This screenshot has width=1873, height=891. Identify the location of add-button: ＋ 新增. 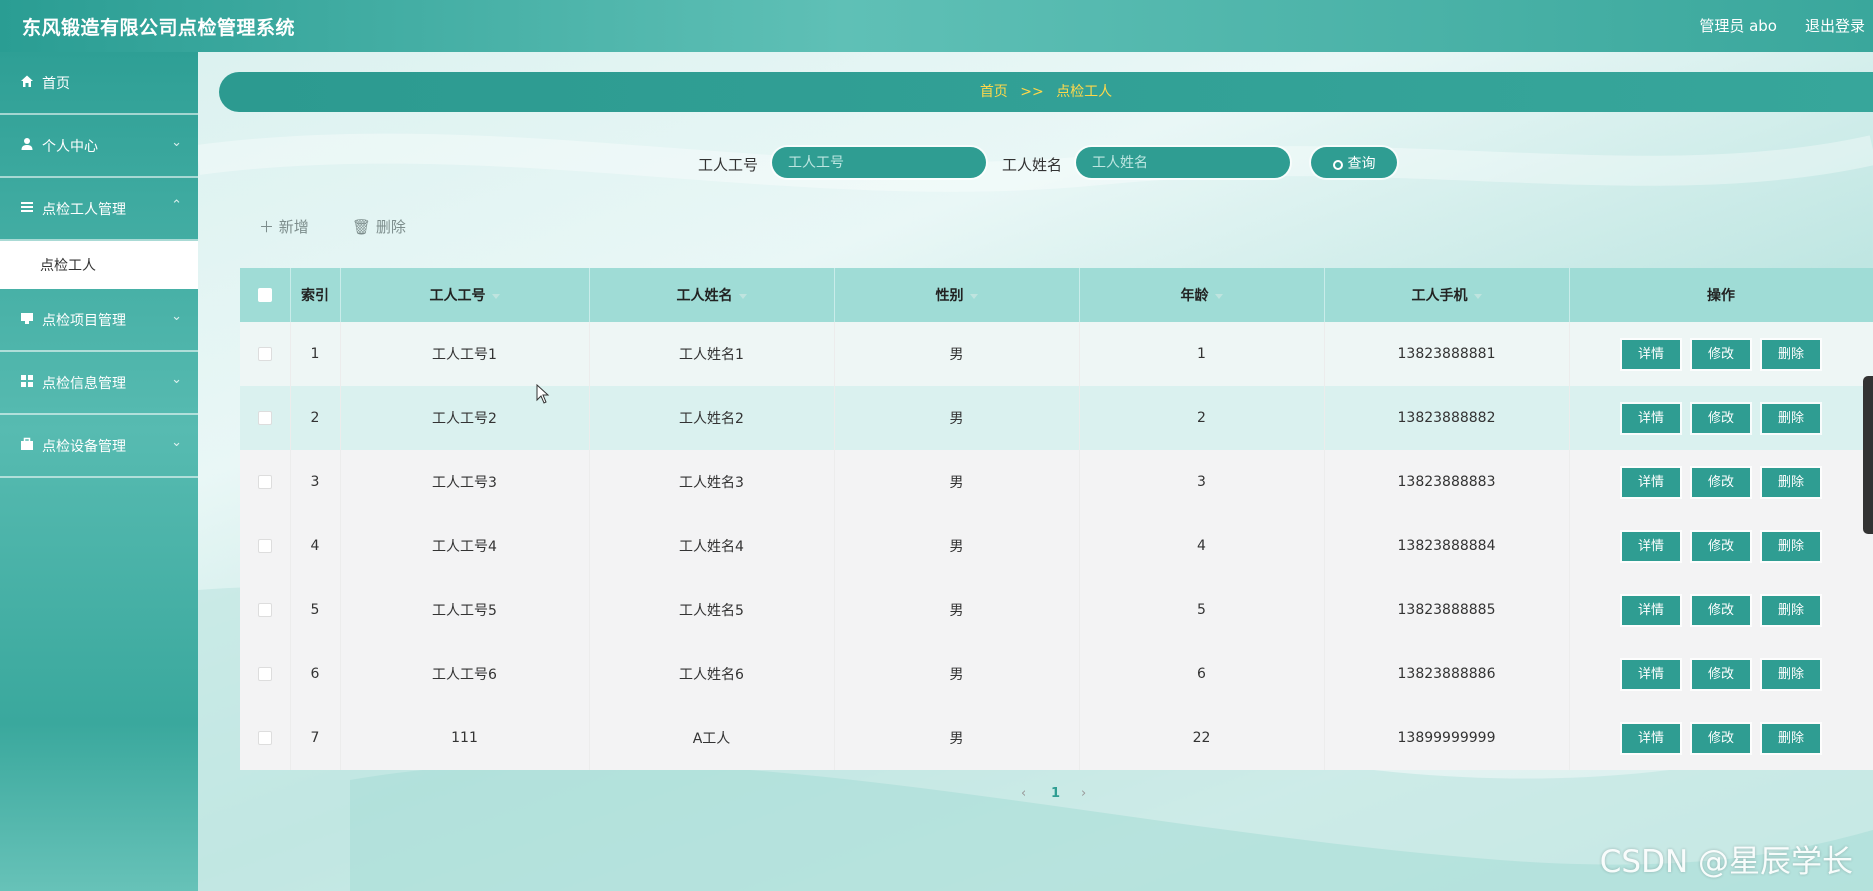
(284, 226).